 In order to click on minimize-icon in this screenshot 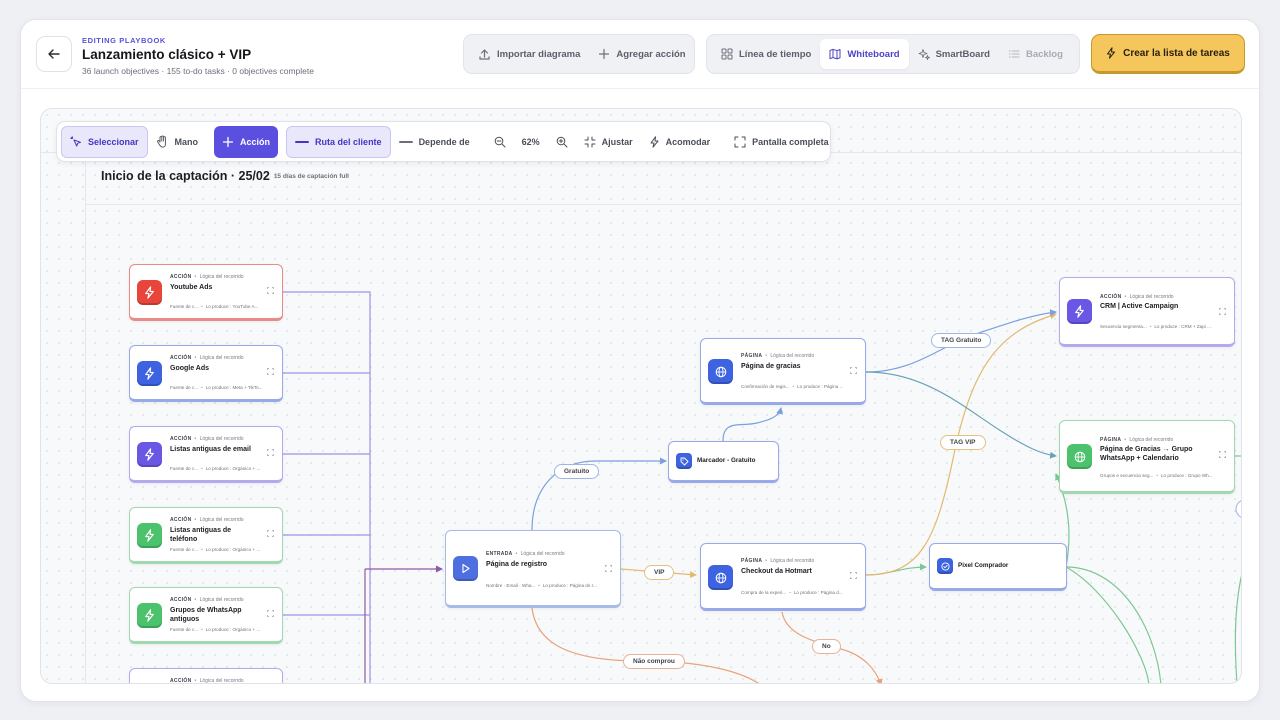, I will do `click(590, 141)`.